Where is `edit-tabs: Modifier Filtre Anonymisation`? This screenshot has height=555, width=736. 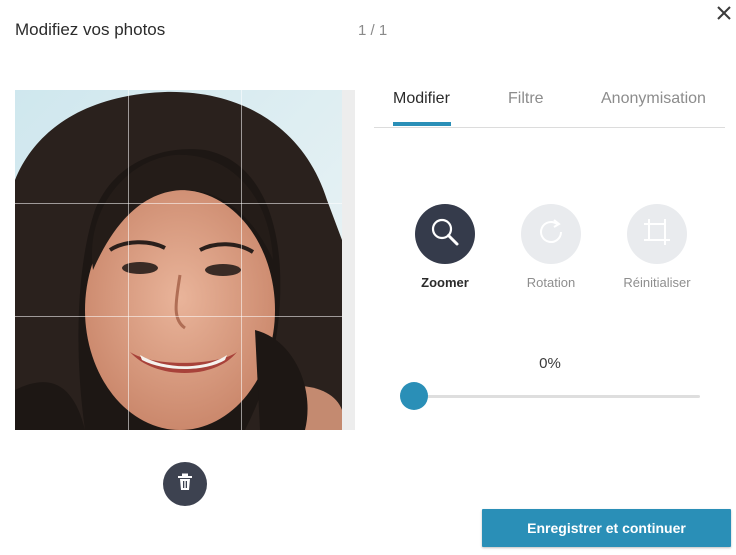
edit-tabs: Modifier Filtre Anonymisation is located at coordinates (549, 104).